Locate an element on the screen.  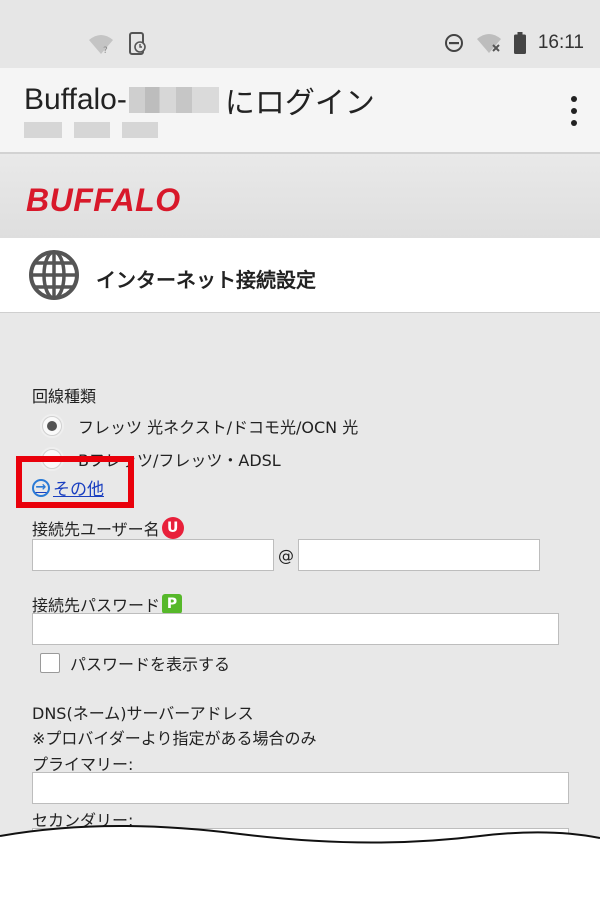
dns-label: DNS(ネーム)サーバーアドレス is located at coordinates (143, 713).